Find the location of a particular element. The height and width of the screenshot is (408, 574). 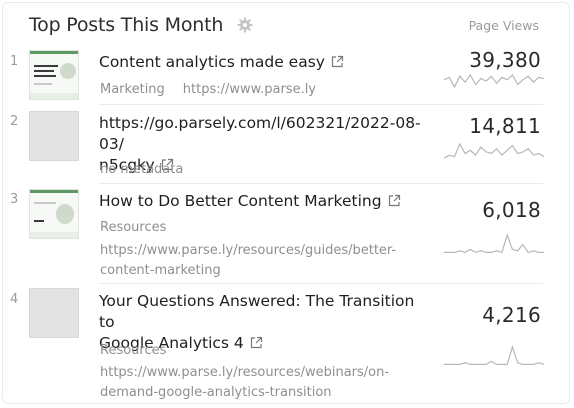

post-title-link: How to Do Better Content Marketing is located at coordinates (264, 201).